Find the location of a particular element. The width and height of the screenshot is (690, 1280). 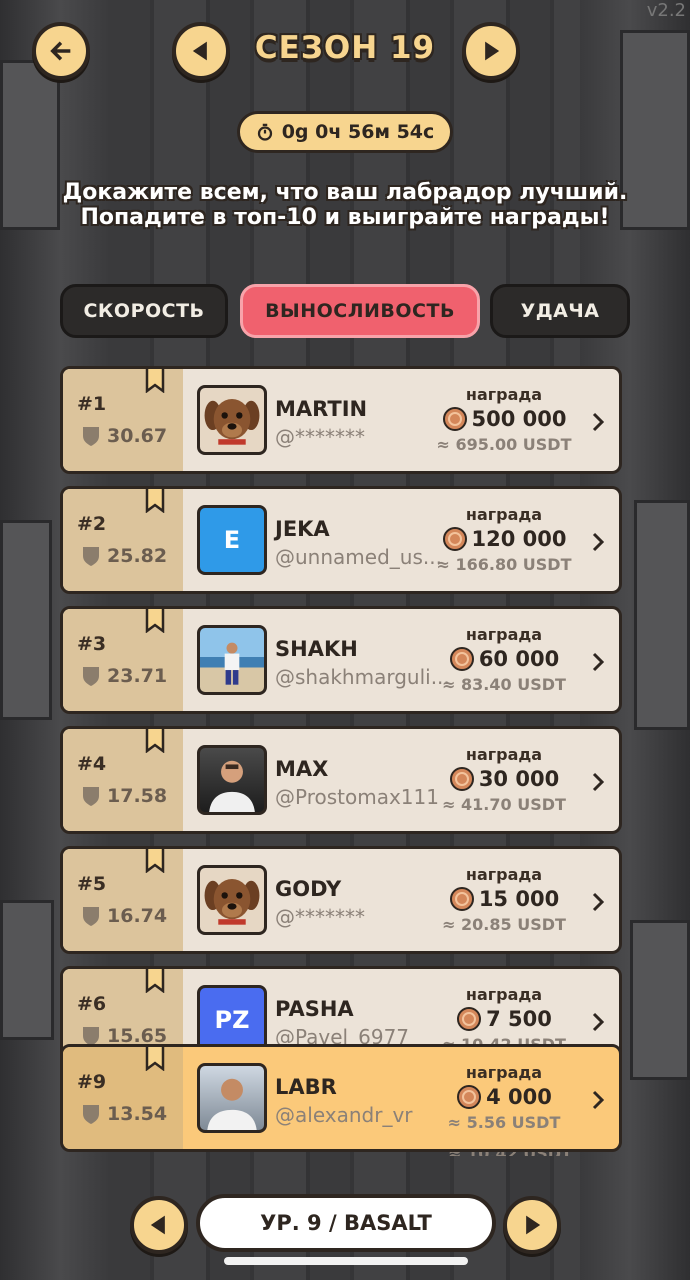

rank-number: #4 is located at coordinates (92, 764).